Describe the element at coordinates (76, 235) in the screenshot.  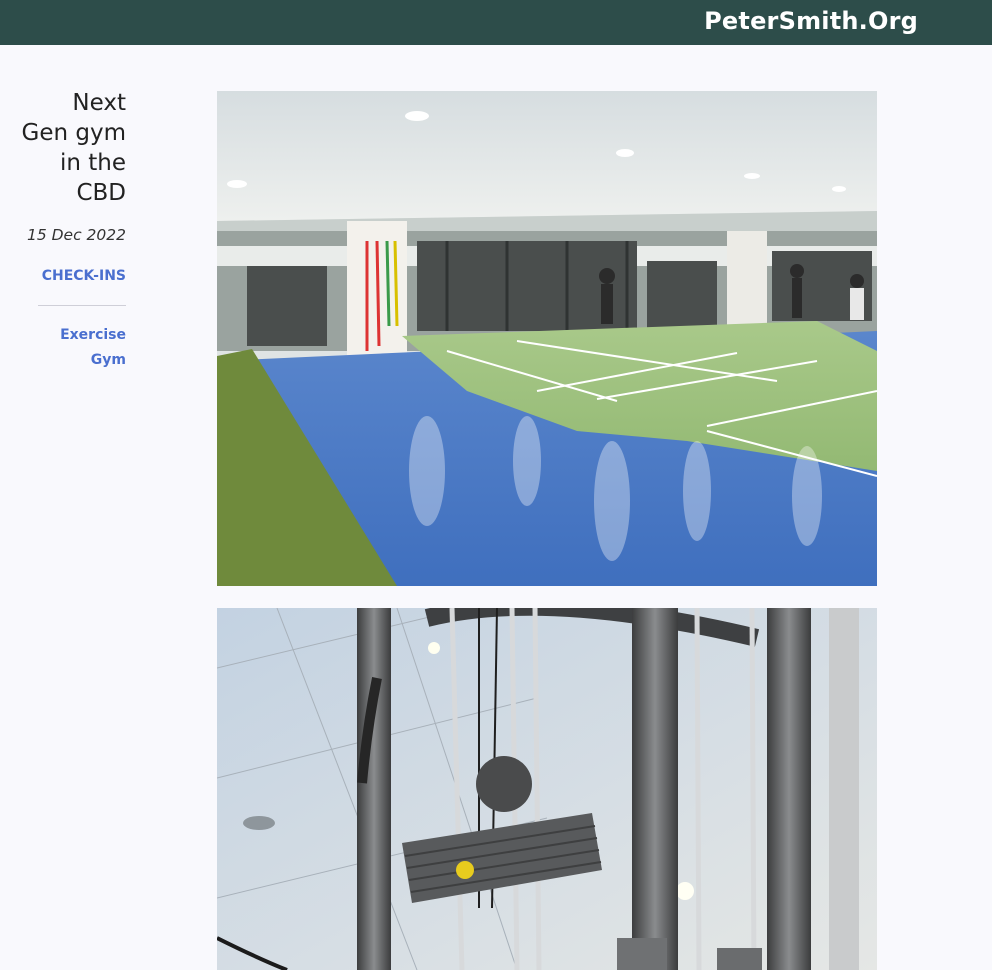
I see `post-date: 15 Dec 2022` at that location.